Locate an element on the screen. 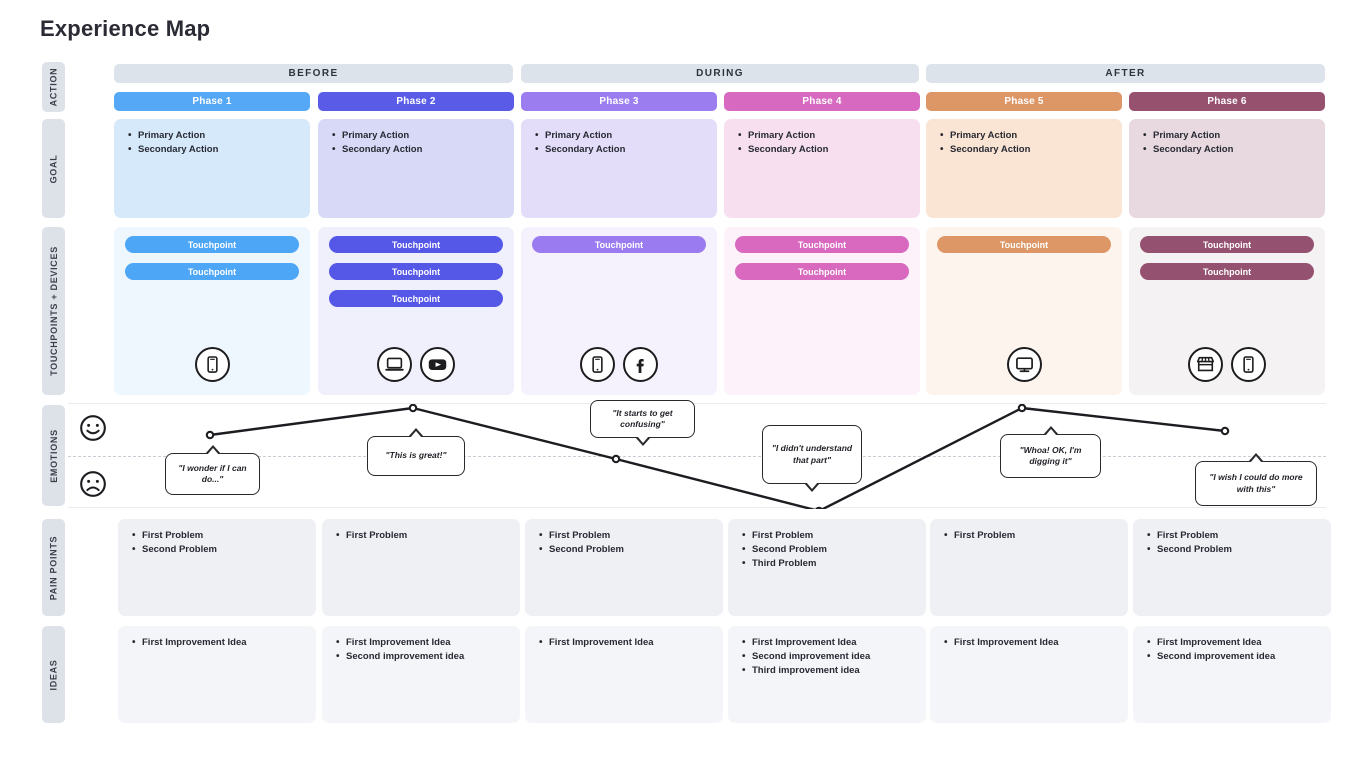  goal-card-phase-5: Primary ActionSecondary Action is located at coordinates (1024, 168).